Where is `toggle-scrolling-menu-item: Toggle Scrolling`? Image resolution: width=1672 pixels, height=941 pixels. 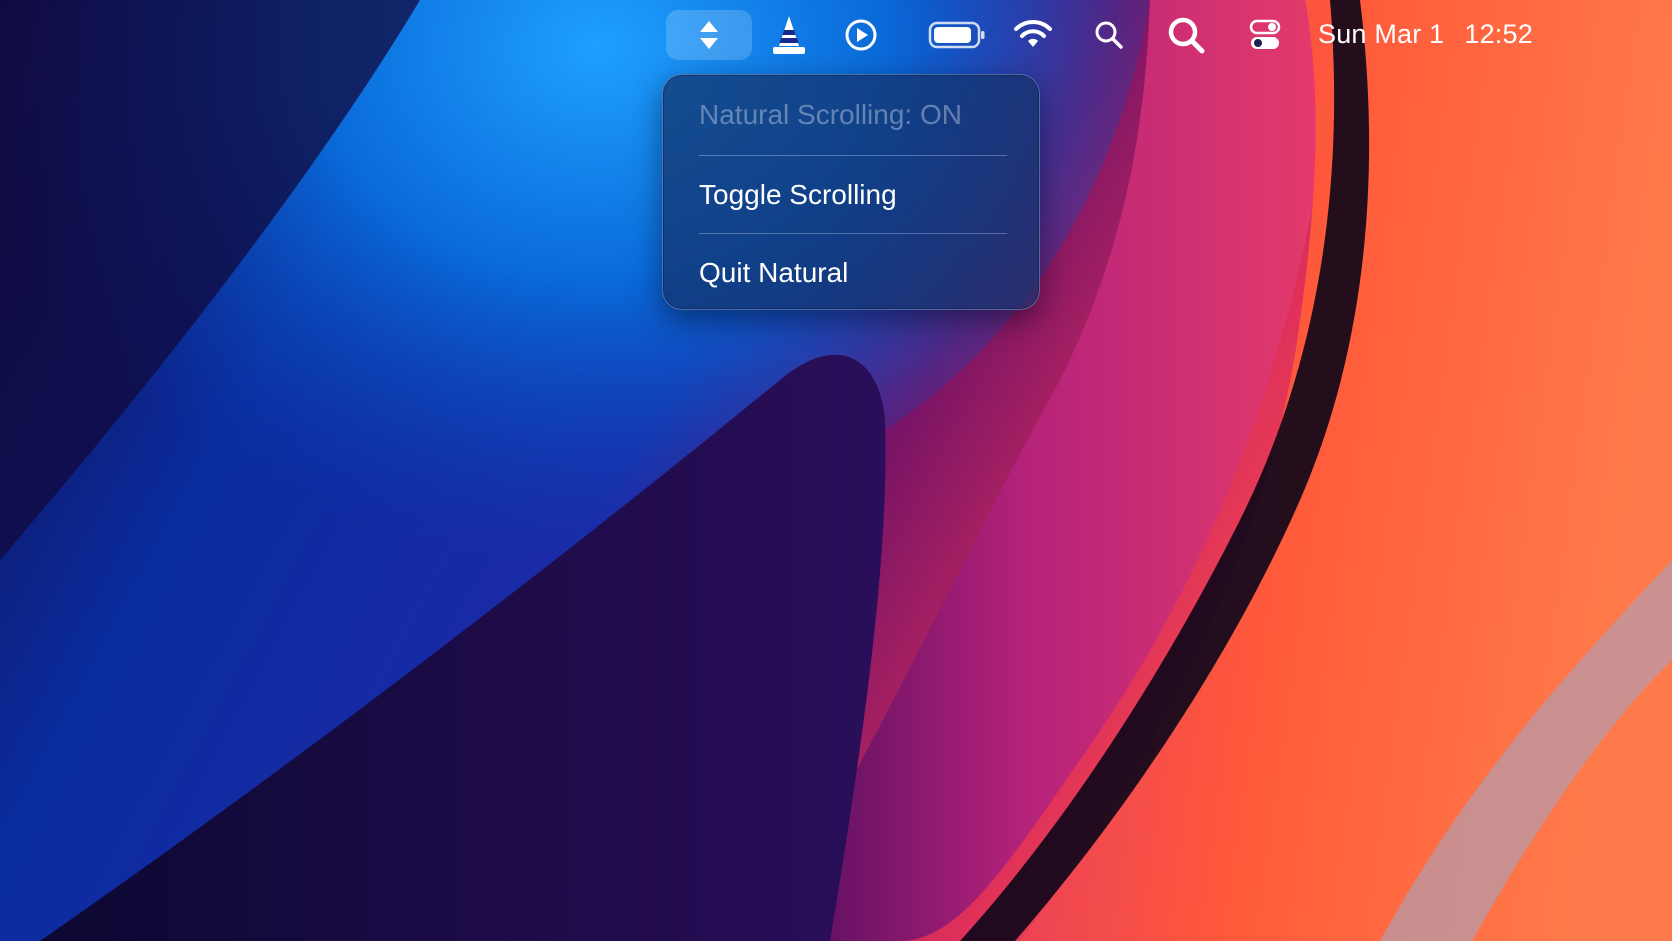
toggle-scrolling-menu-item: Toggle Scrolling is located at coordinates (798, 195).